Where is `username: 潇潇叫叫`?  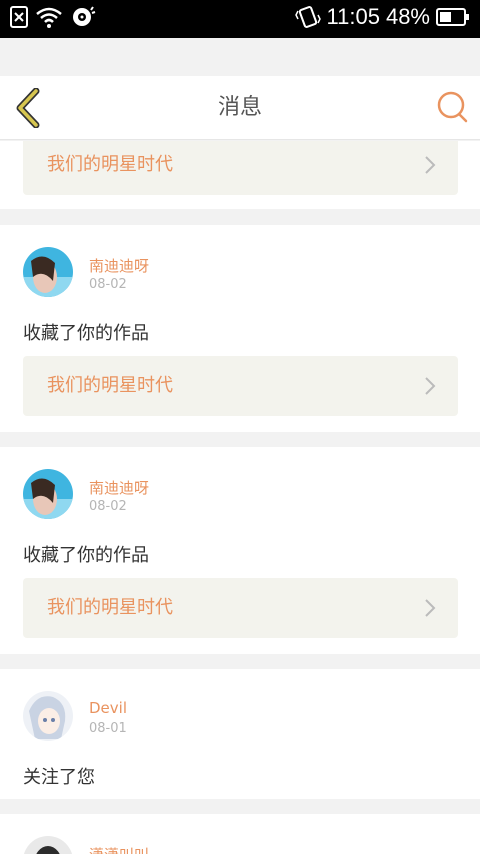
username: 潇潇叫叫 is located at coordinates (119, 849).